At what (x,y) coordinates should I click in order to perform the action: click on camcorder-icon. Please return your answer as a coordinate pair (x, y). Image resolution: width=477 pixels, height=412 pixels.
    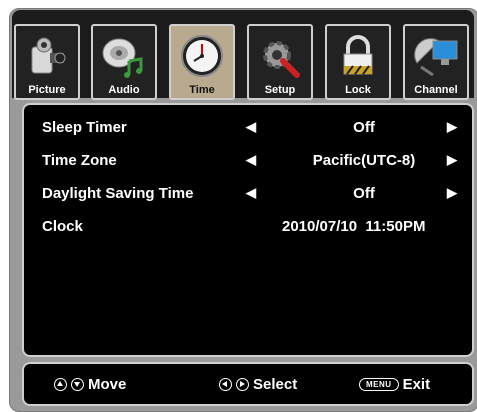
    Looking at the image, I should click on (47, 56).